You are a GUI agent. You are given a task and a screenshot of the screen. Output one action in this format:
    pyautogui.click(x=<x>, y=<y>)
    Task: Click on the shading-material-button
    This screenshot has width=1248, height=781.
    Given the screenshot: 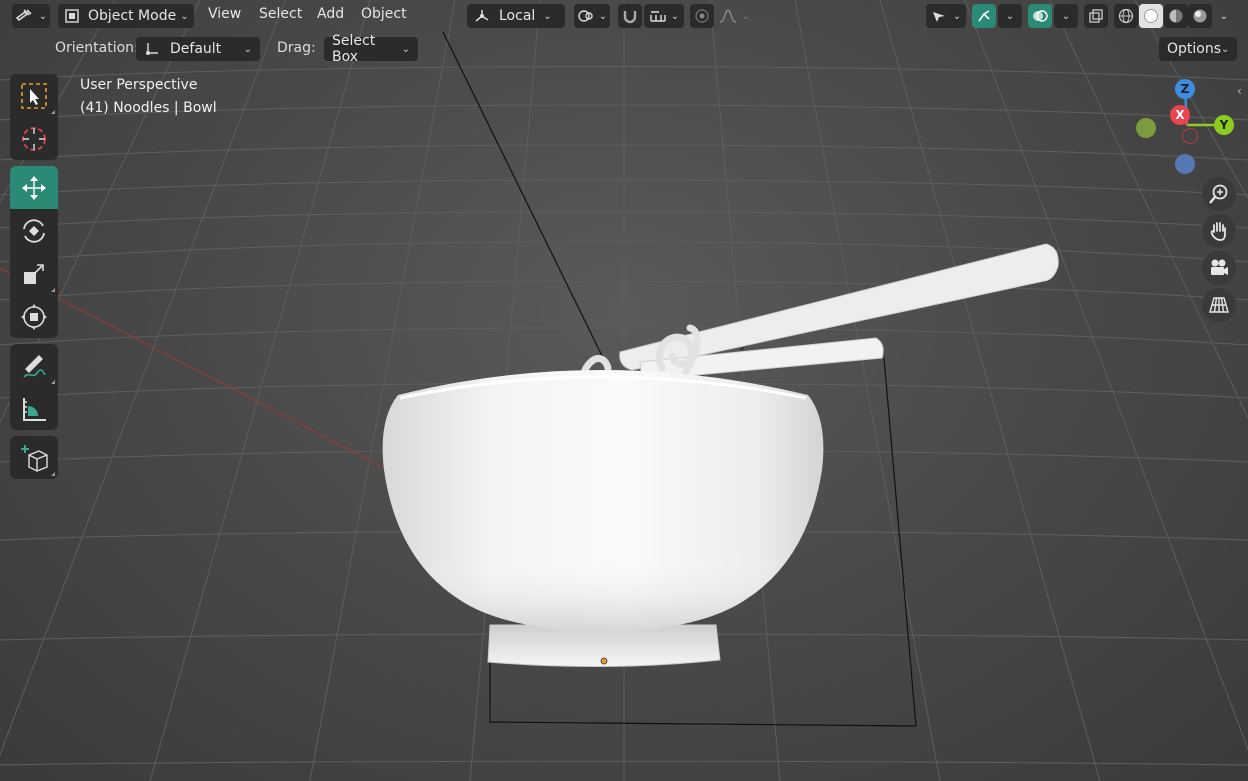 What is the action you would take?
    pyautogui.click(x=1176, y=16)
    